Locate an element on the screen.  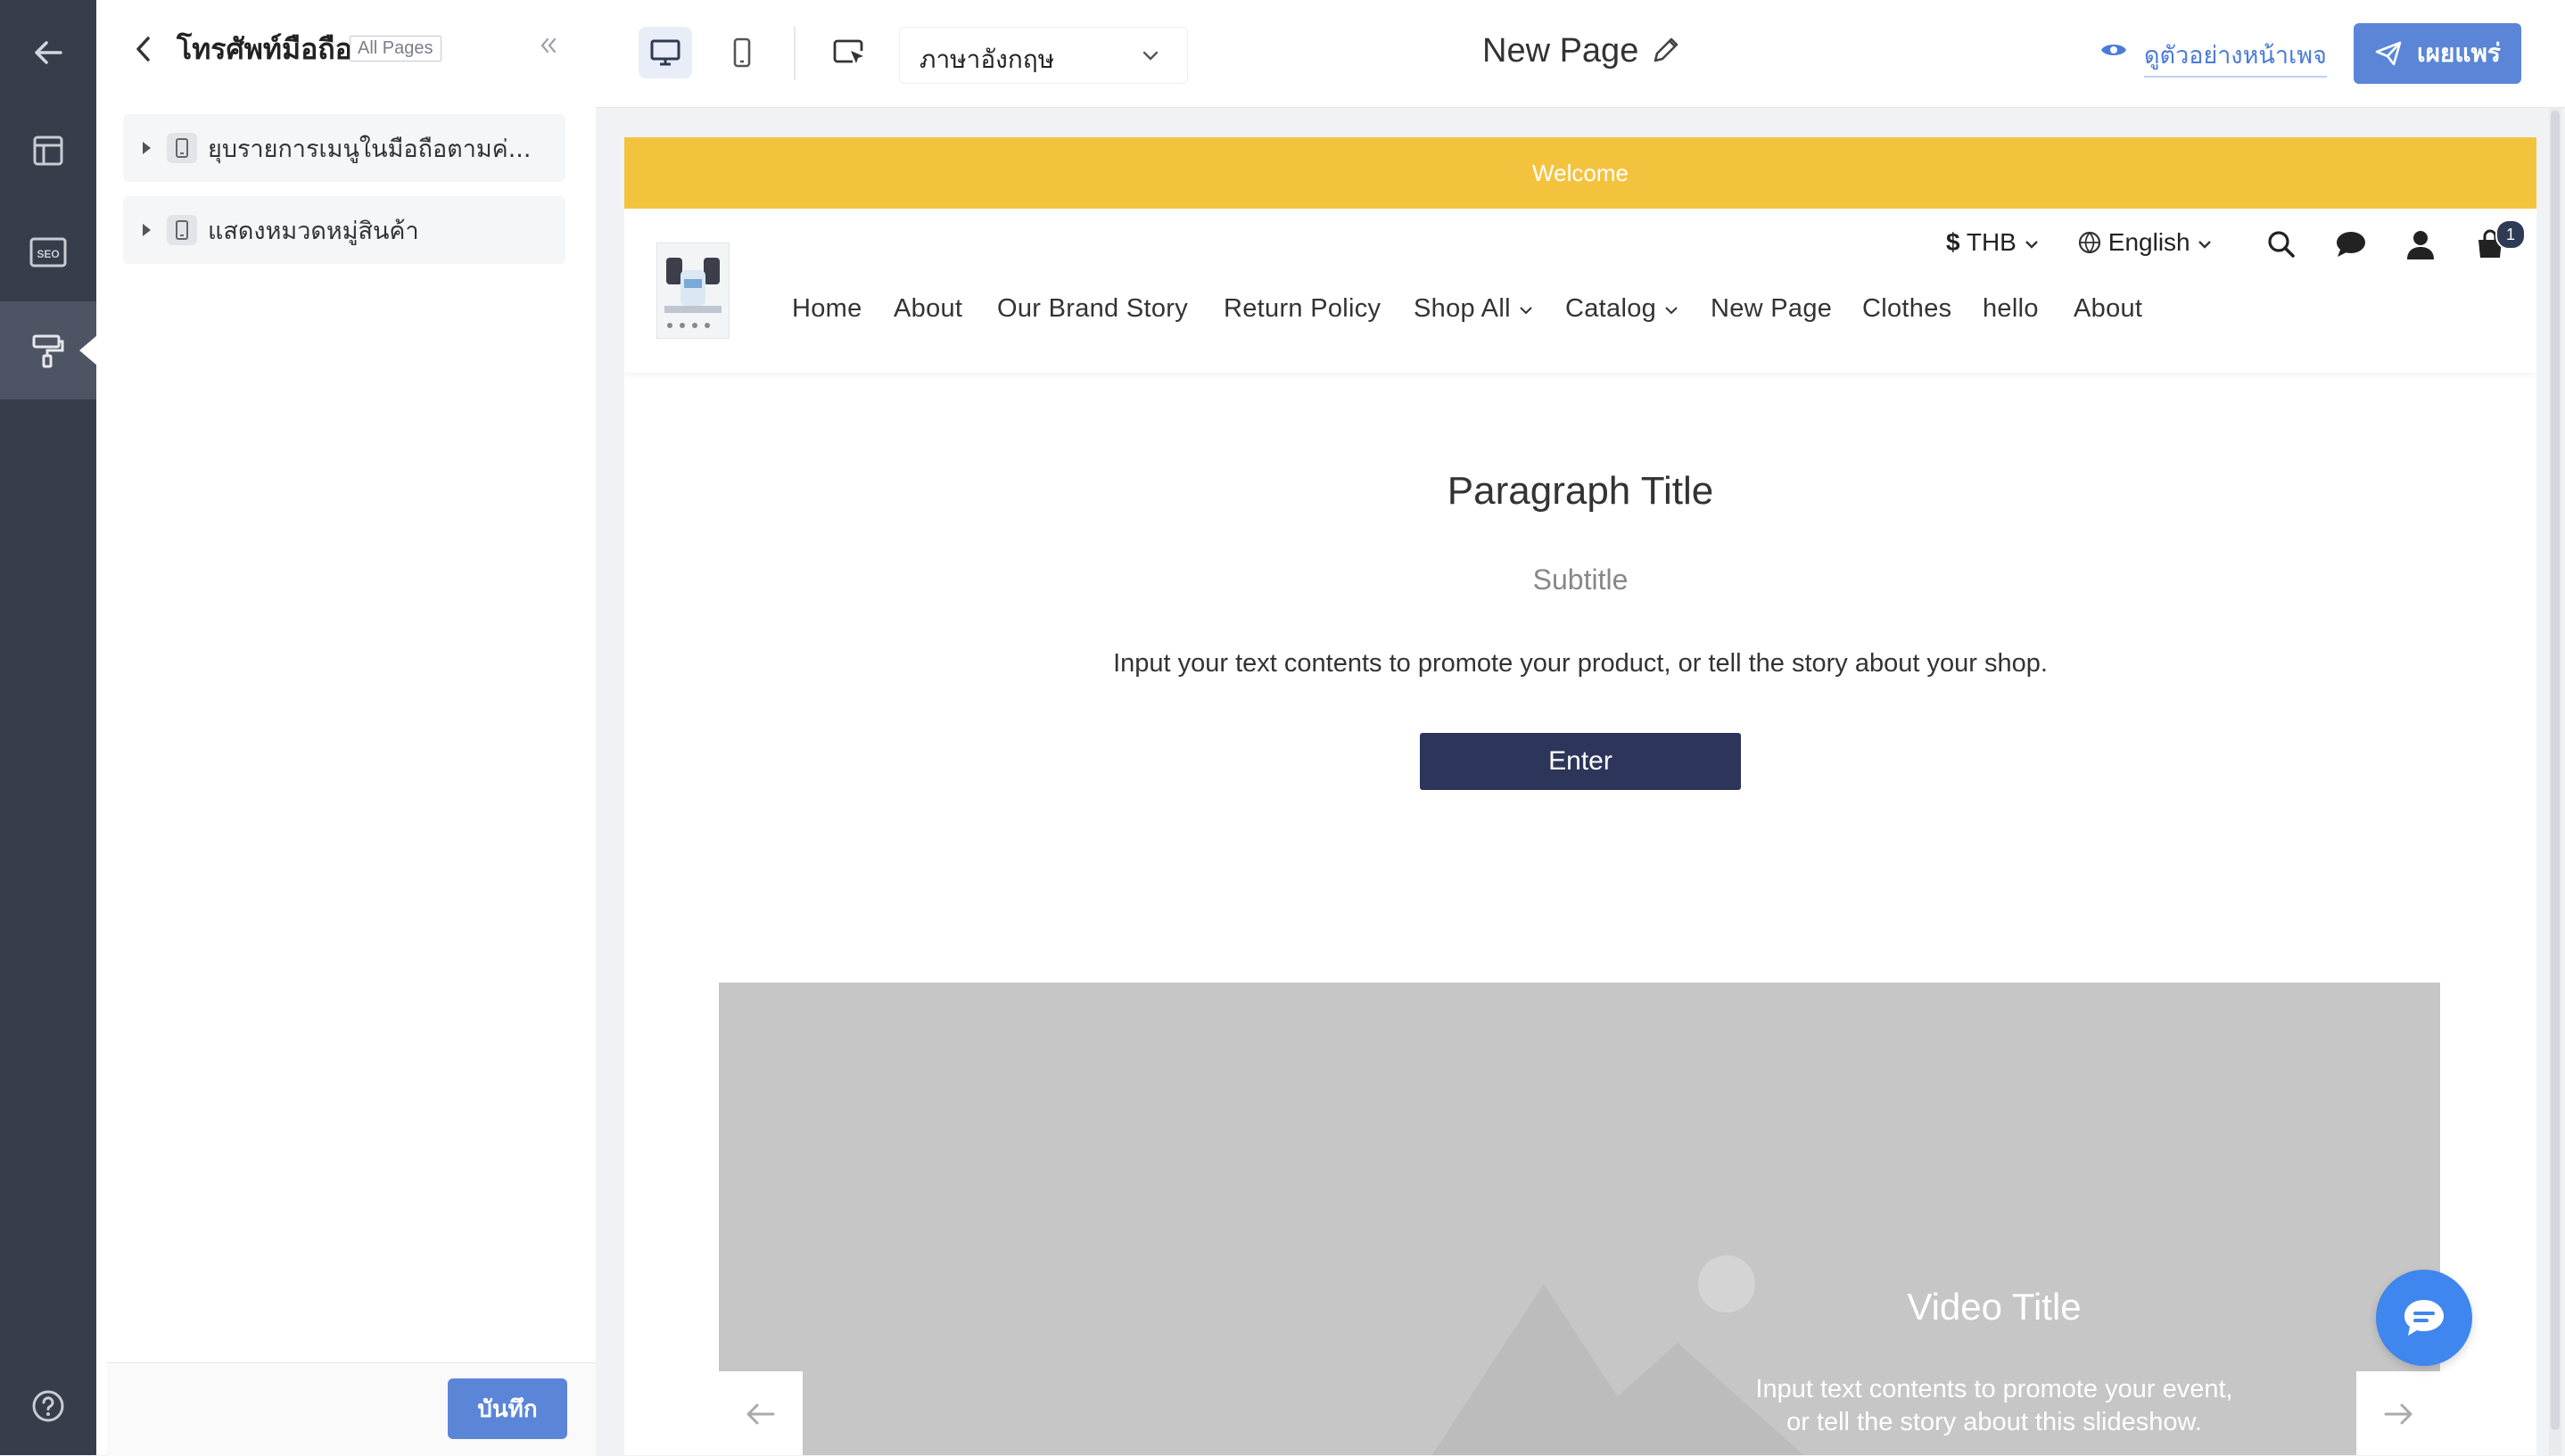
collapse-panel-button is located at coordinates (548, 48).